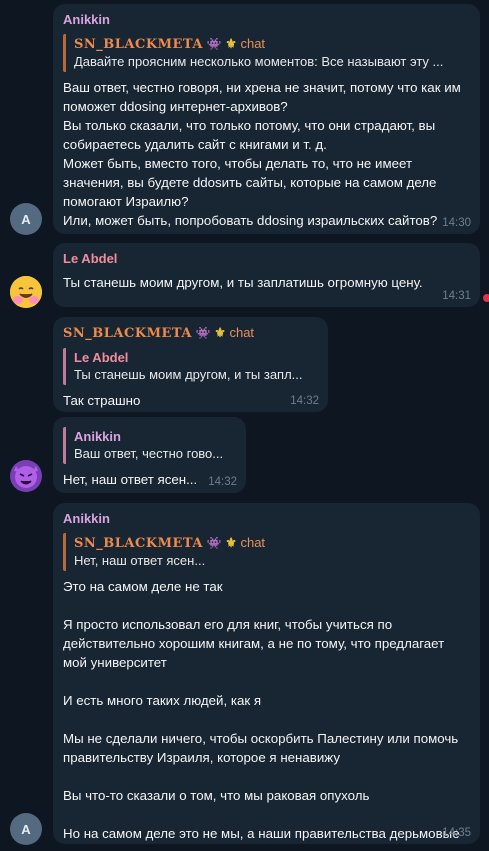 This screenshot has width=489, height=851. Describe the element at coordinates (101, 357) in the screenshot. I see `reply-title: Le Abdel` at that location.